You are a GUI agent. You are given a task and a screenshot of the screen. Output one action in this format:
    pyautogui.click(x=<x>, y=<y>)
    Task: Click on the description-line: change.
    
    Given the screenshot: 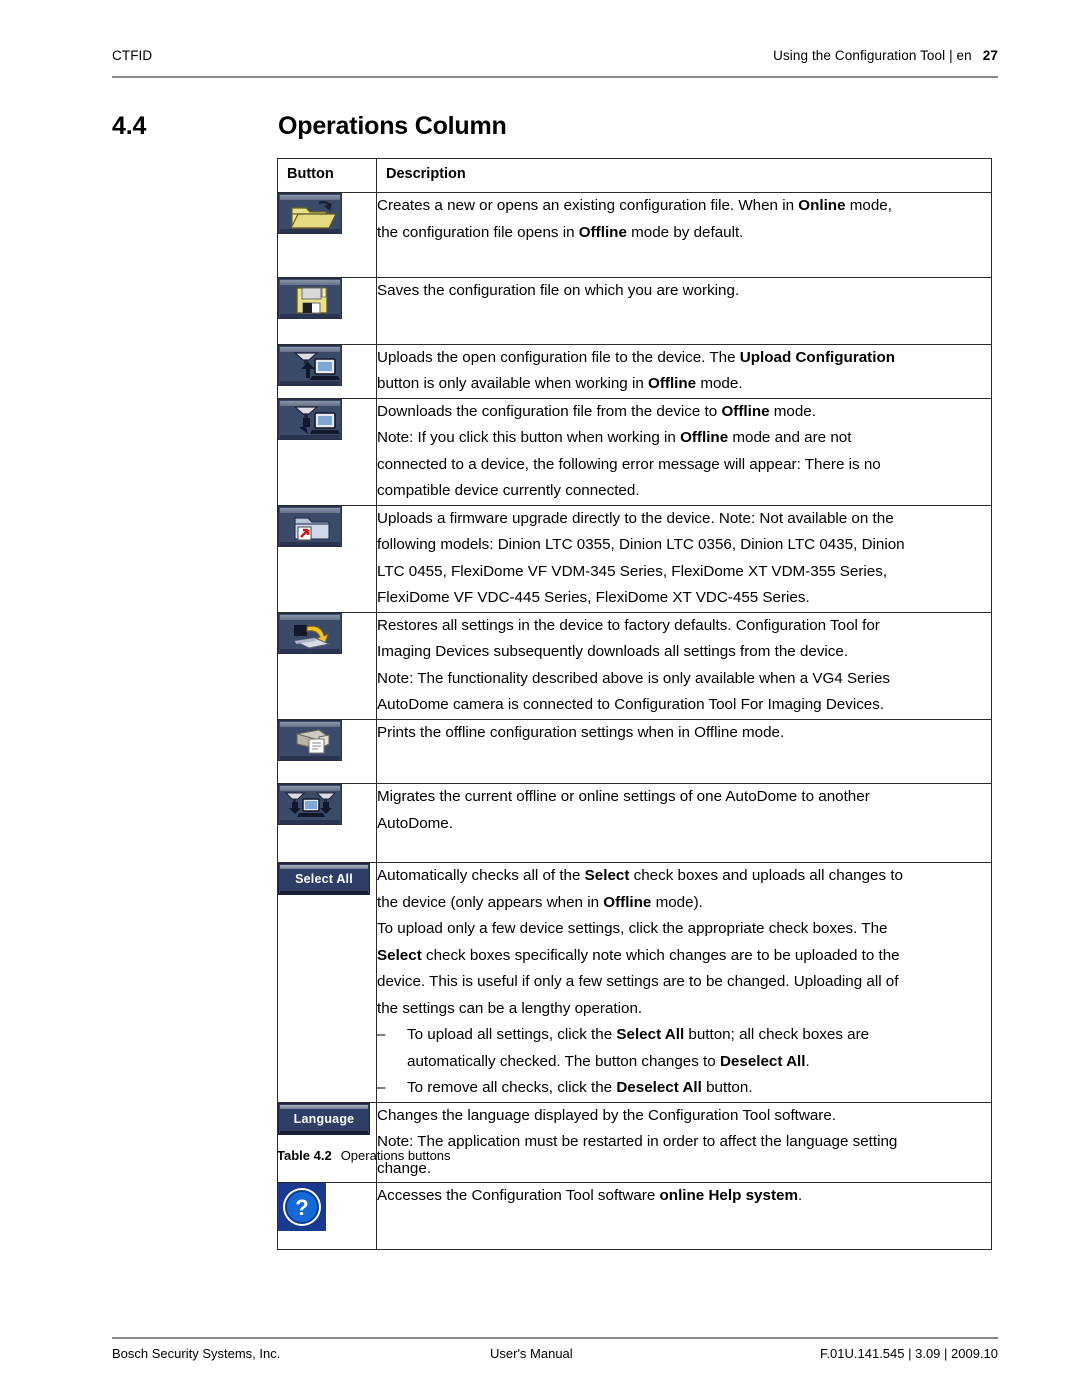 What is the action you would take?
    pyautogui.click(x=404, y=1168)
    